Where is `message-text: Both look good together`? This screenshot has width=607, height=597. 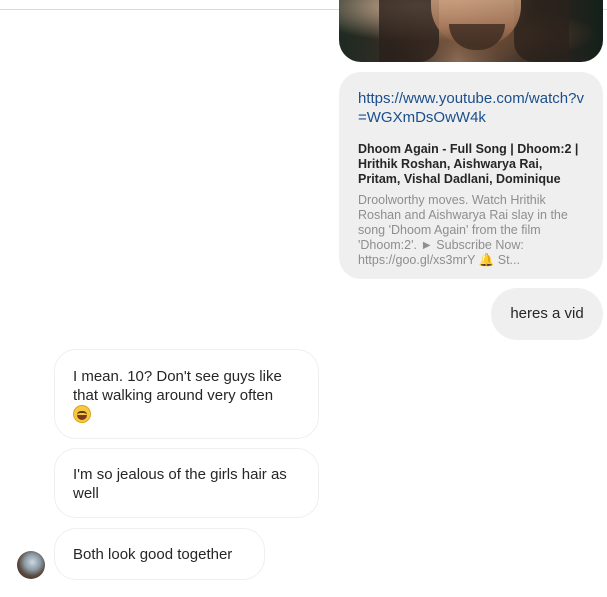 message-text: Both look good together is located at coordinates (153, 554).